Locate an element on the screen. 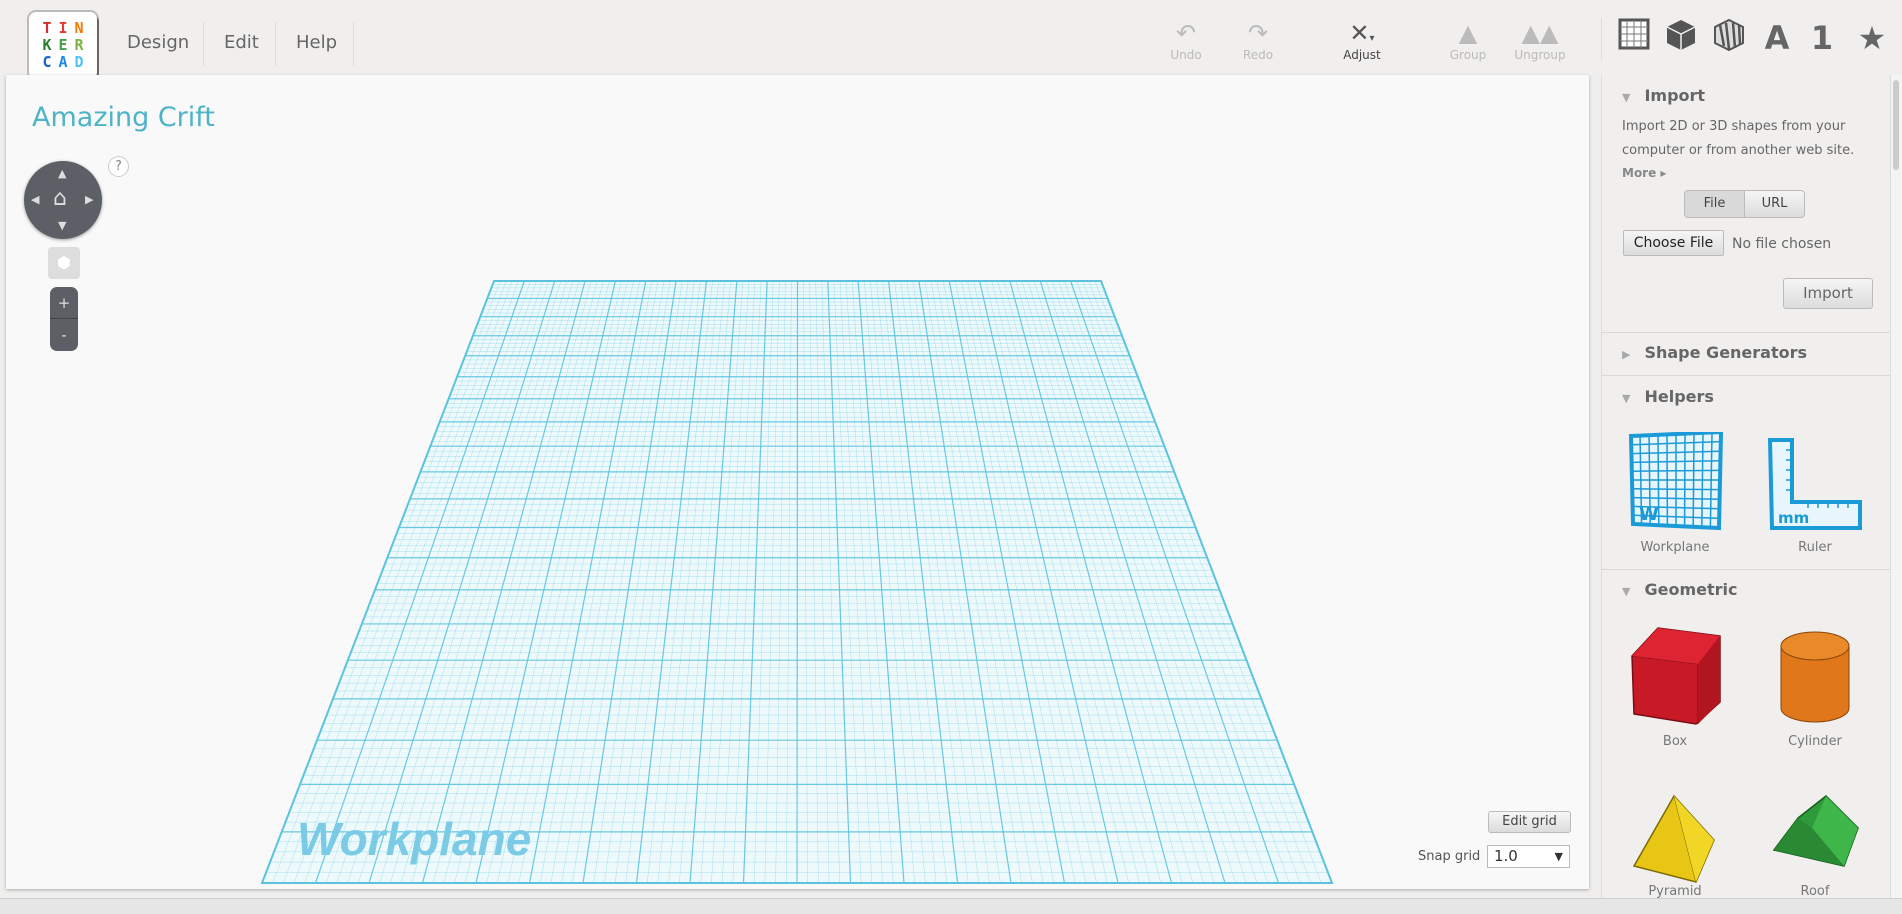 The height and width of the screenshot is (914, 1902). undo-button: ↶ Undo is located at coordinates (1186, 40).